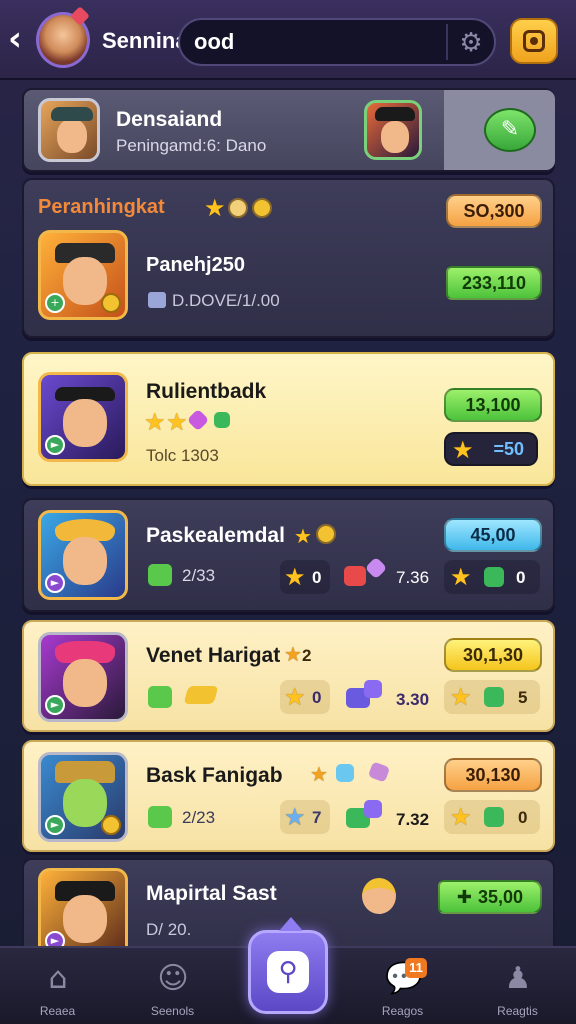 The width and height of the screenshot is (576, 1024). What do you see at coordinates (517, 1011) in the screenshot?
I see `nav-label: Reagtis` at bounding box center [517, 1011].